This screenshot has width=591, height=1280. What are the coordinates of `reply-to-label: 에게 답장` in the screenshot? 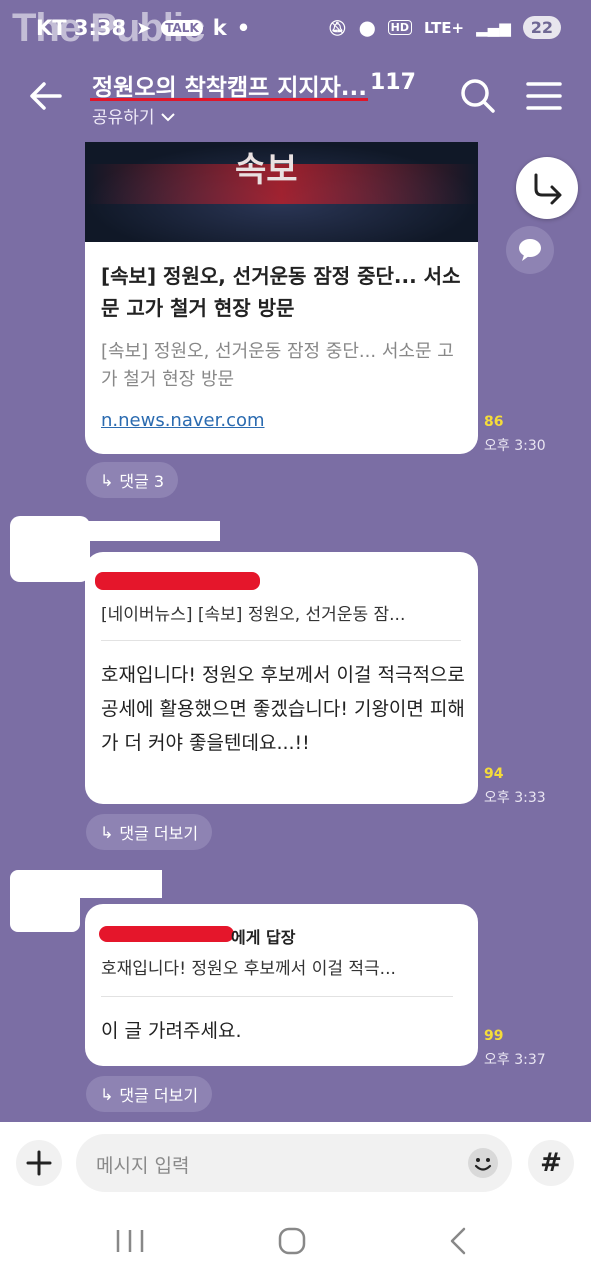 It's located at (263, 937).